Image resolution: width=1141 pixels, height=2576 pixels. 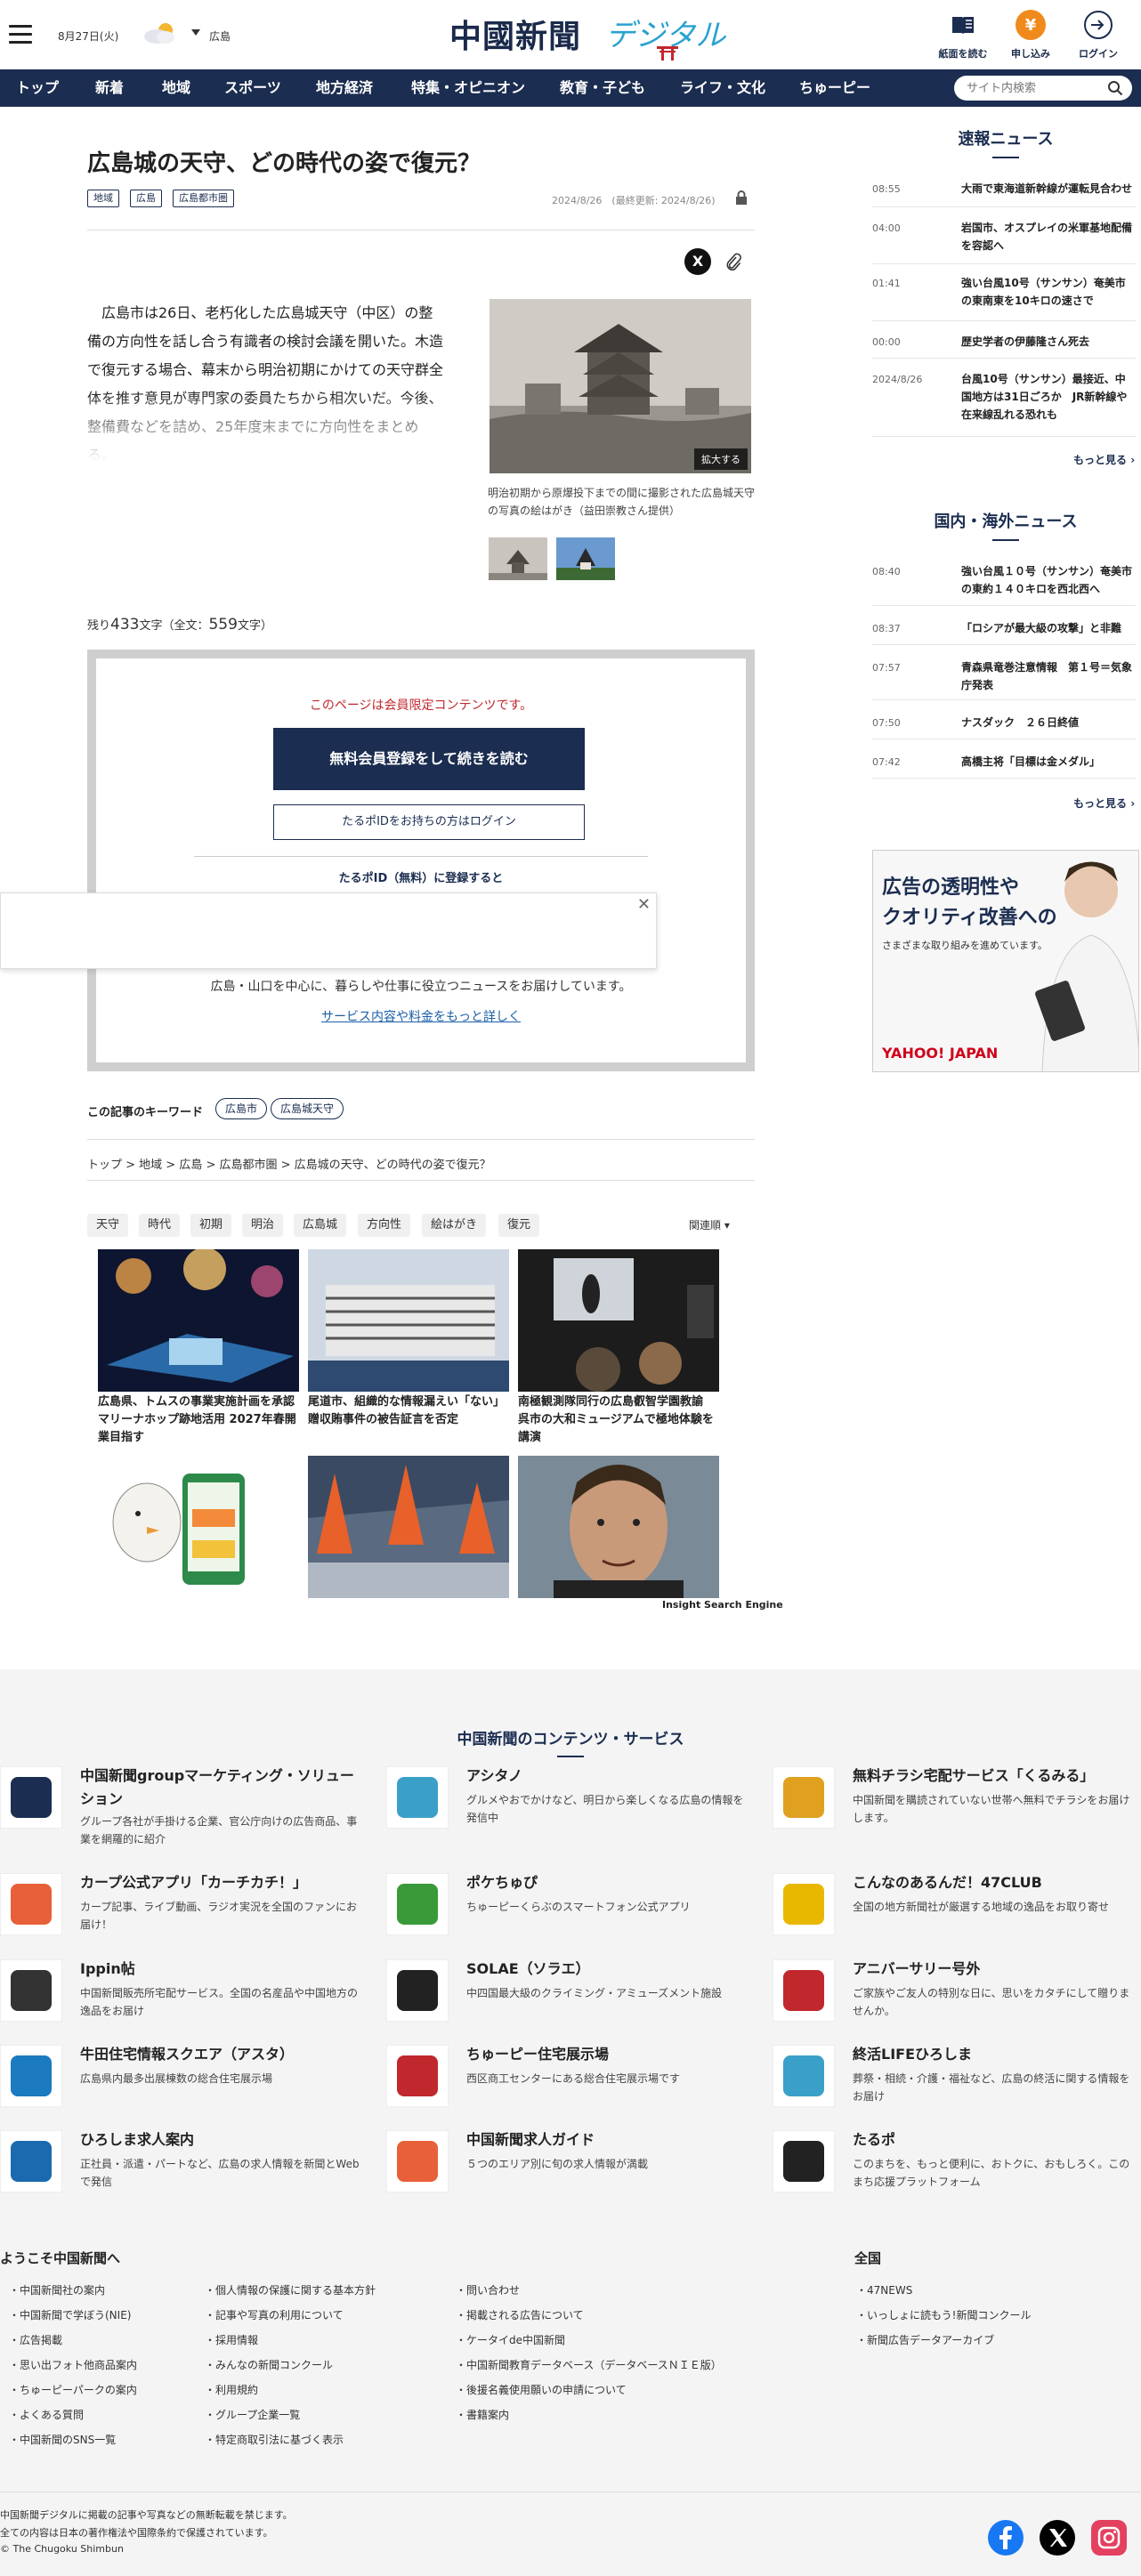 What do you see at coordinates (925, 2339) in the screenshot?
I see `footer-link: ・新聞広告データアーカイブ` at bounding box center [925, 2339].